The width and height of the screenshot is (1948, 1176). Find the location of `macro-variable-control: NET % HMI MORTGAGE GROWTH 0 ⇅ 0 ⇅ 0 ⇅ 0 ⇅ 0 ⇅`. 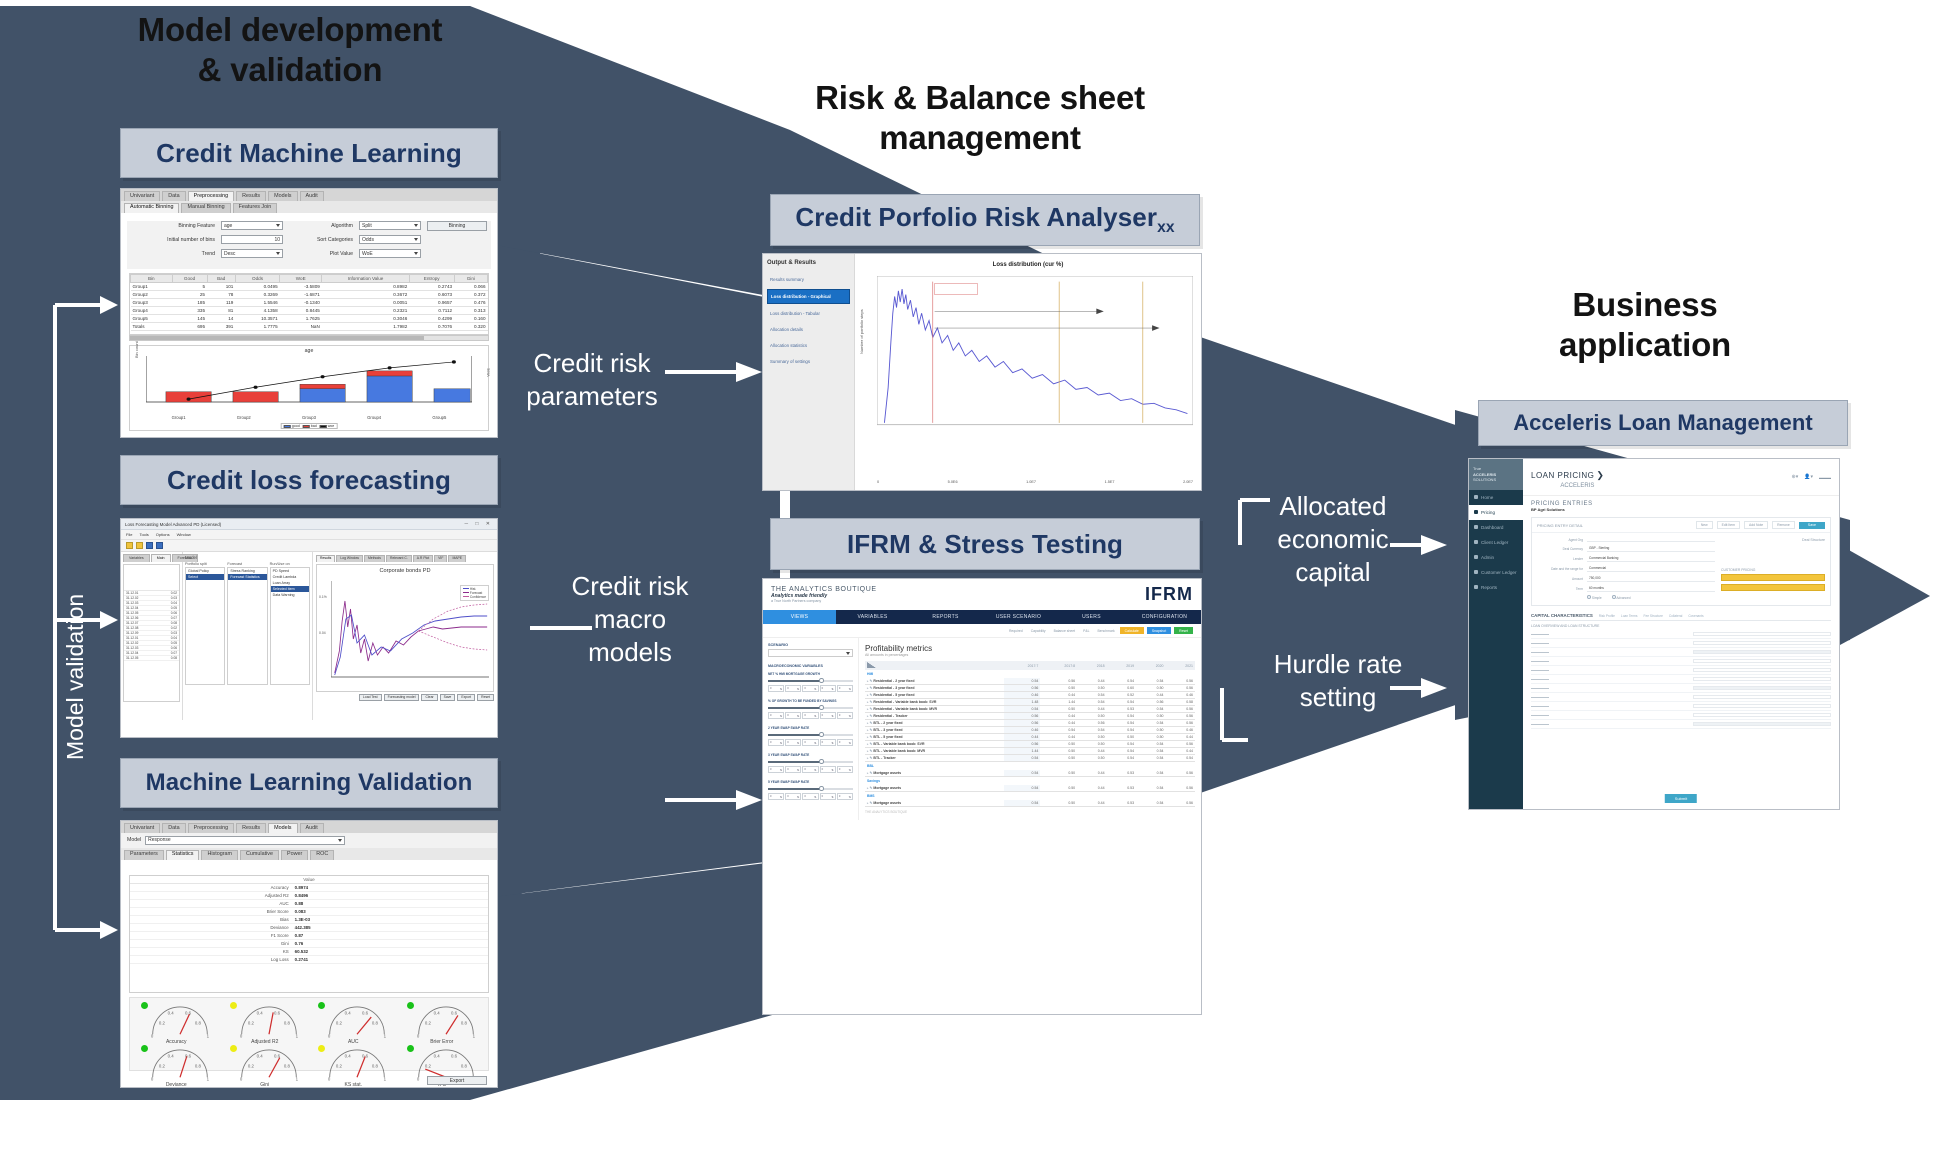

macro-variable-control: NET % HMI MORTGAGE GROWTH 0 ⇅ 0 ⇅ 0 ⇅ 0 ⇅ 0 ⇅ is located at coordinates (811, 682).